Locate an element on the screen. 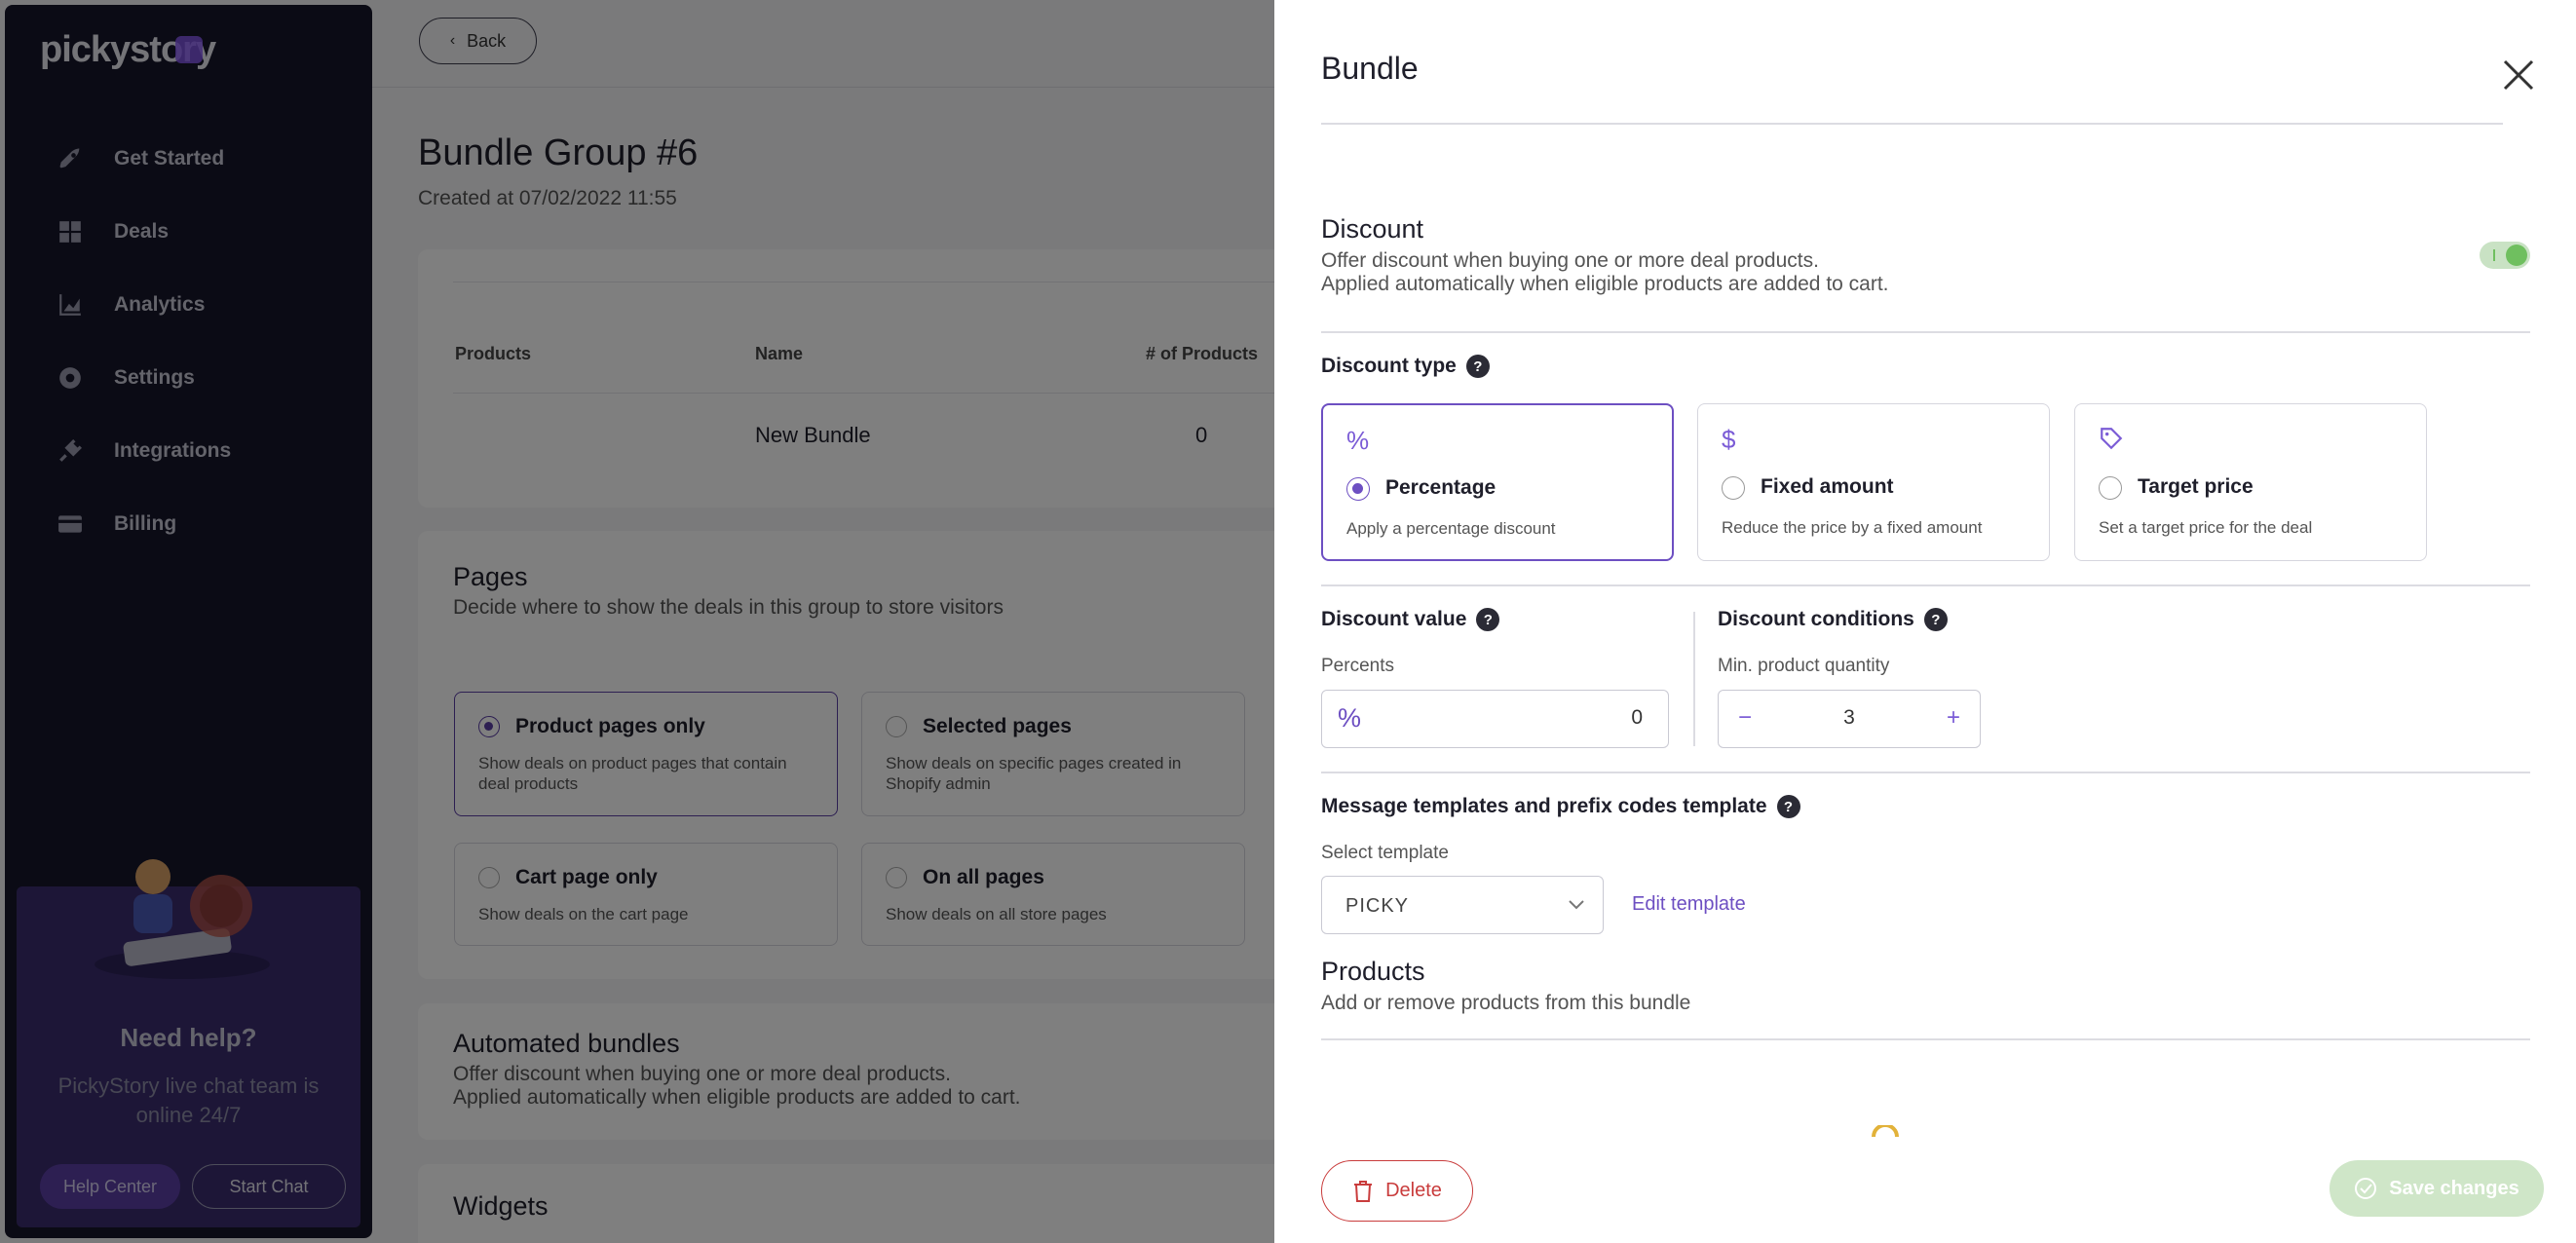 The width and height of the screenshot is (2576, 1243). select-template-label: Select template is located at coordinates (1385, 853).